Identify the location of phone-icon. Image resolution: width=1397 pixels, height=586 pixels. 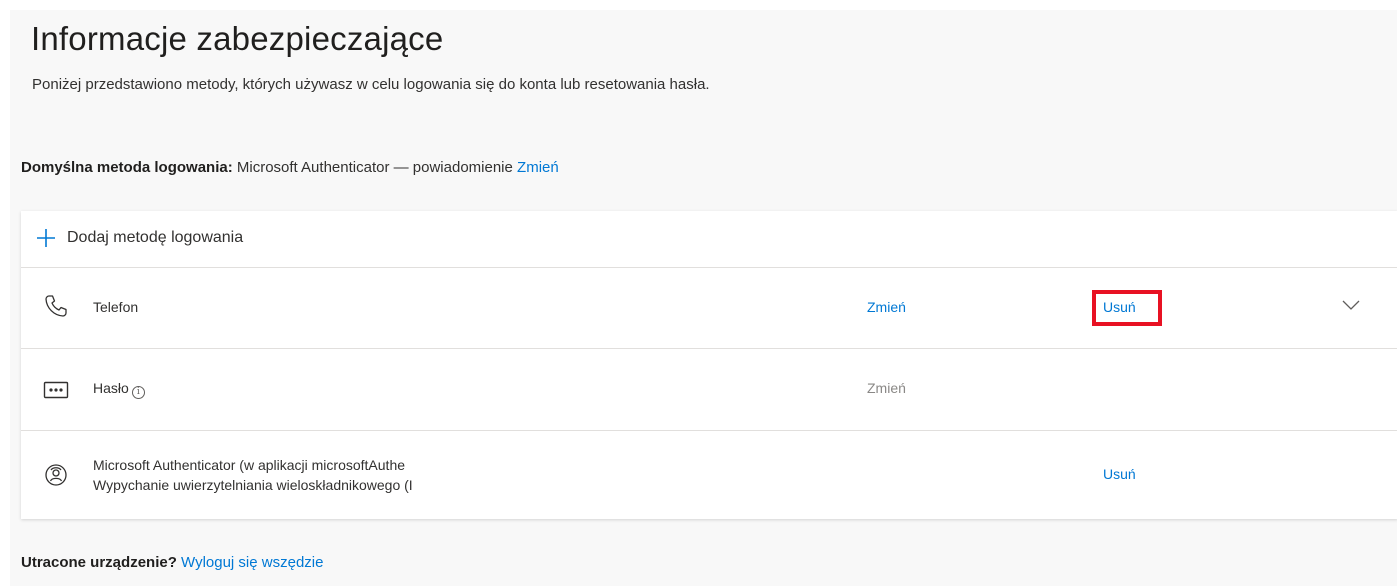
(56, 306).